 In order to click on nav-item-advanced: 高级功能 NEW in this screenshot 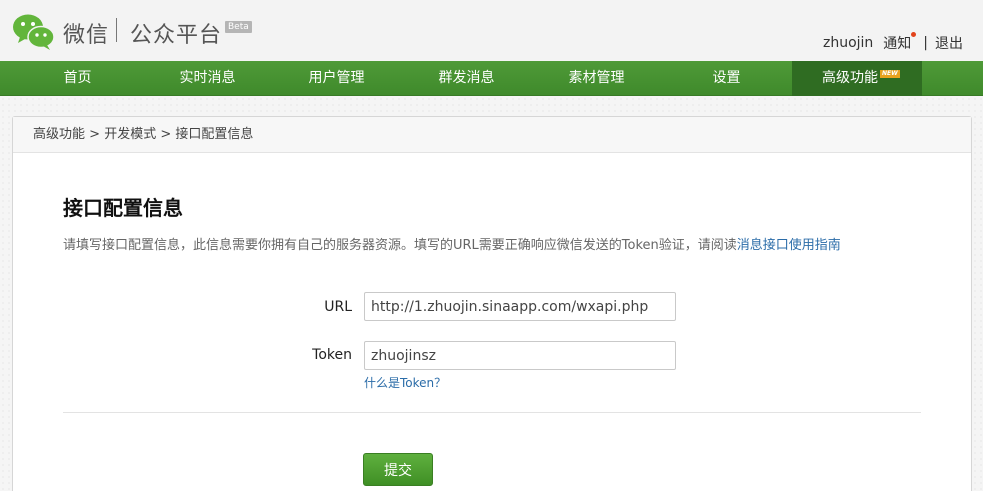, I will do `click(857, 78)`.